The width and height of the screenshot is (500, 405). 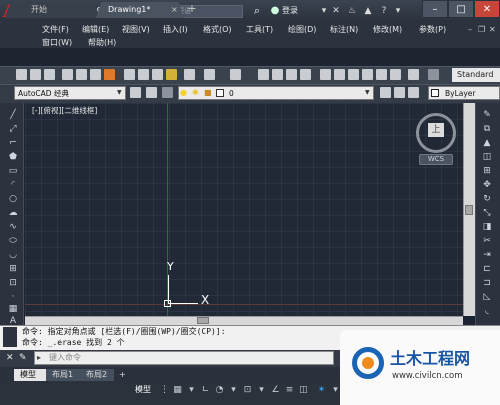 I want to click on object-snap-icon: ⊡, so click(x=247, y=390).